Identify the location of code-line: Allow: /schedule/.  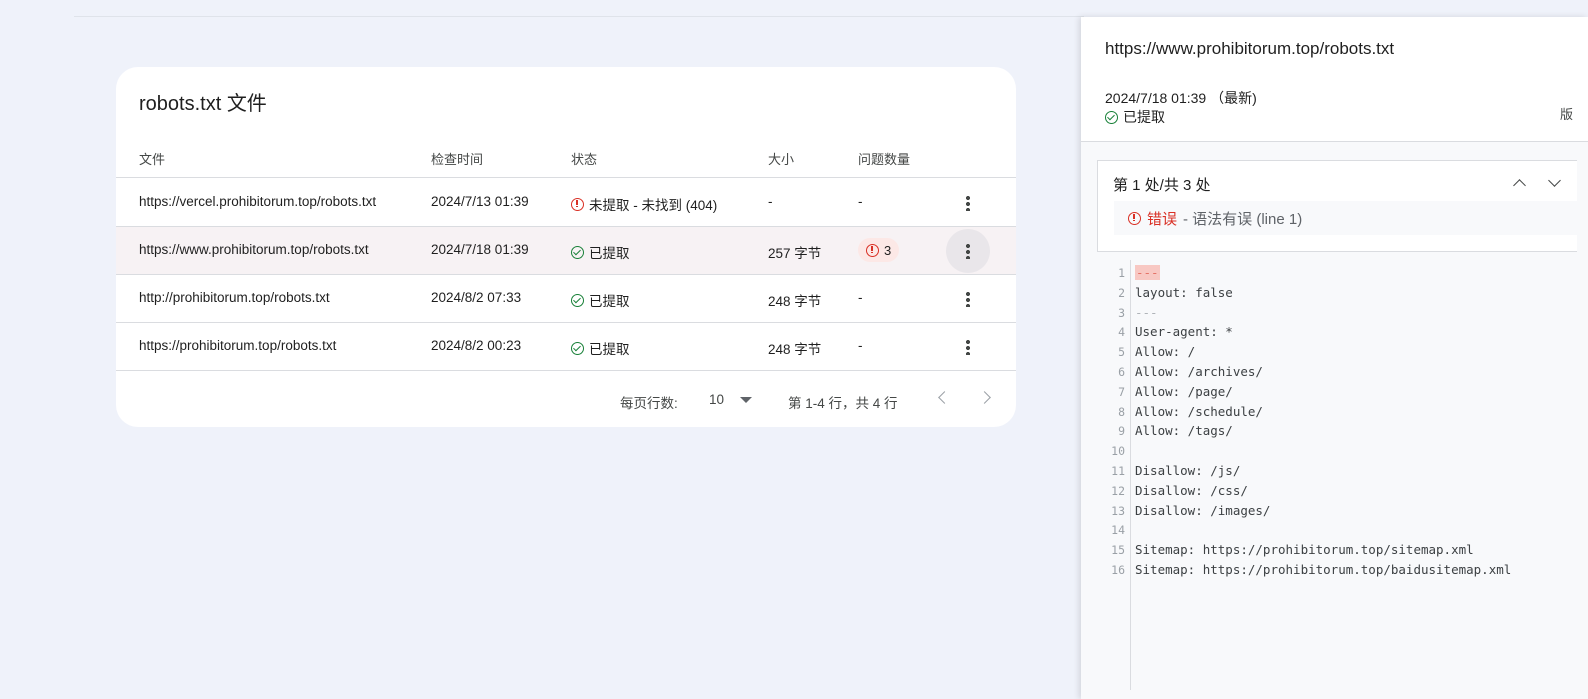
(1199, 411).